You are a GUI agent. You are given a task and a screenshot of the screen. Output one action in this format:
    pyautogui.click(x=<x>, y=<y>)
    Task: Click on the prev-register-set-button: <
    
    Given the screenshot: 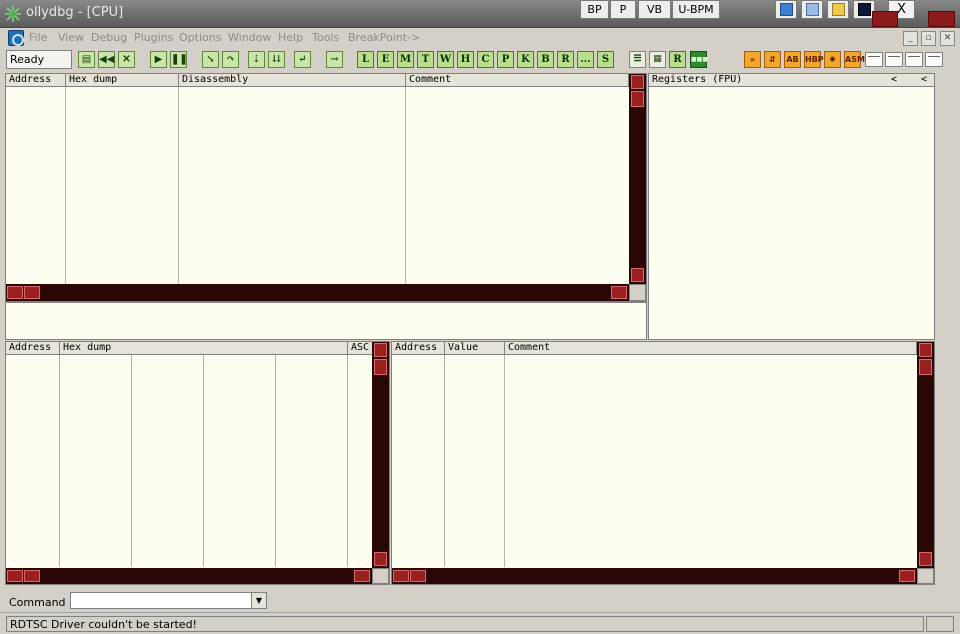 What is the action you would take?
    pyautogui.click(x=894, y=79)
    